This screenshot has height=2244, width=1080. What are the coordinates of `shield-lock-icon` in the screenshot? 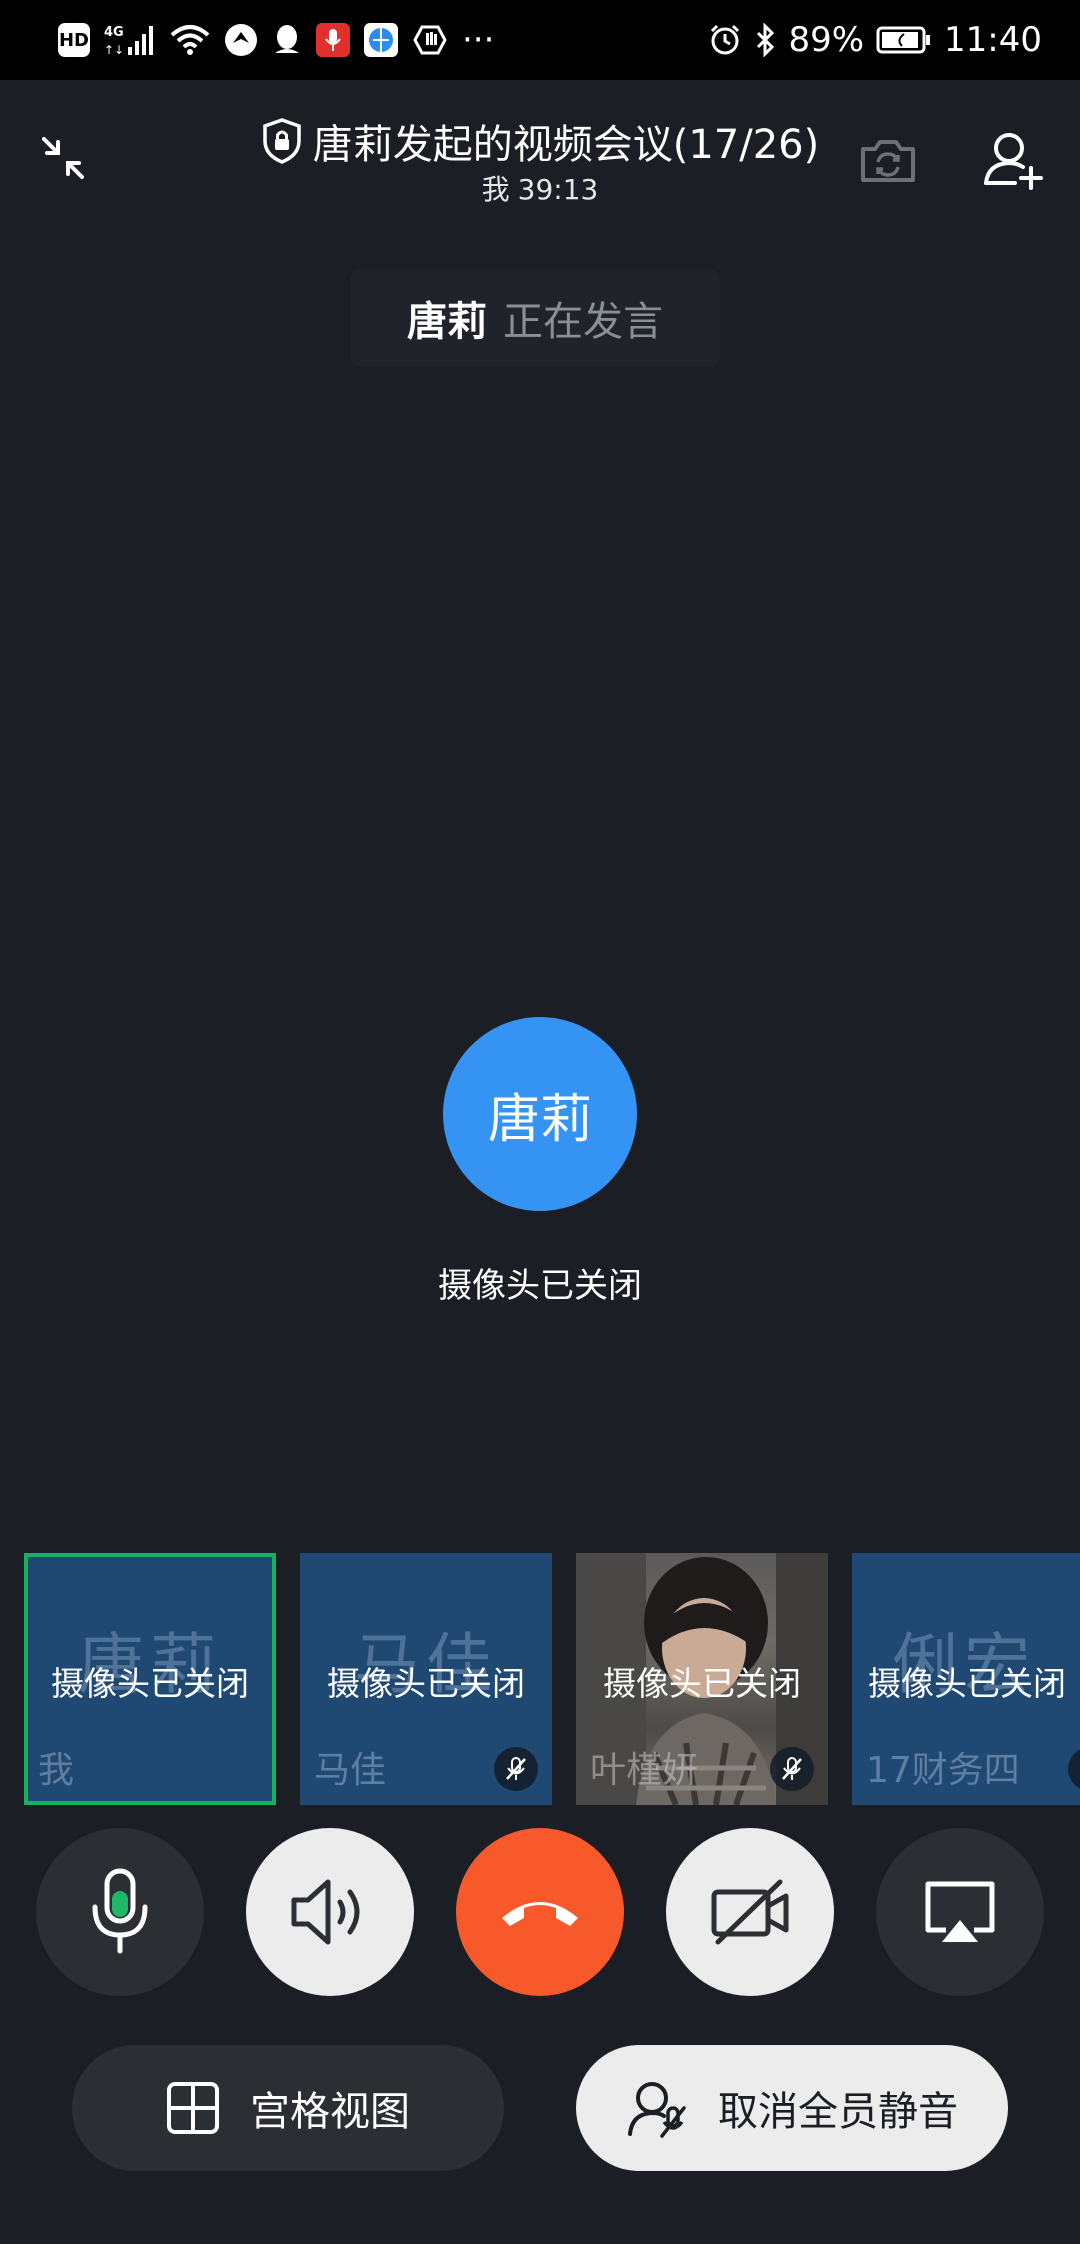 It's located at (282, 141).